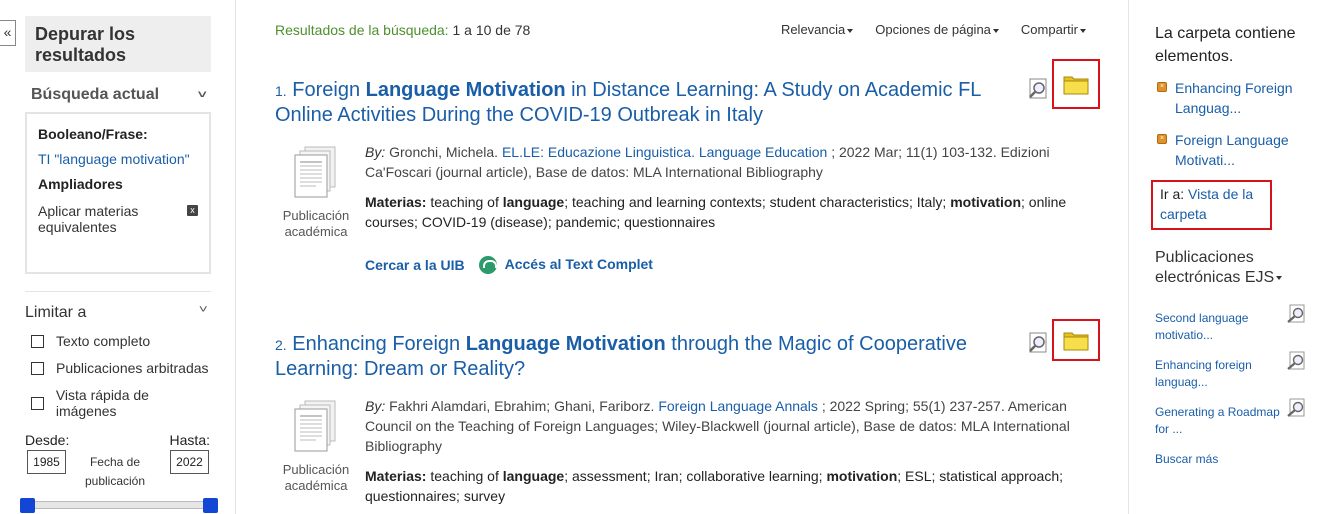 The width and height of the screenshot is (1318, 514). I want to click on page-options-label: Opciones de página, so click(933, 29).